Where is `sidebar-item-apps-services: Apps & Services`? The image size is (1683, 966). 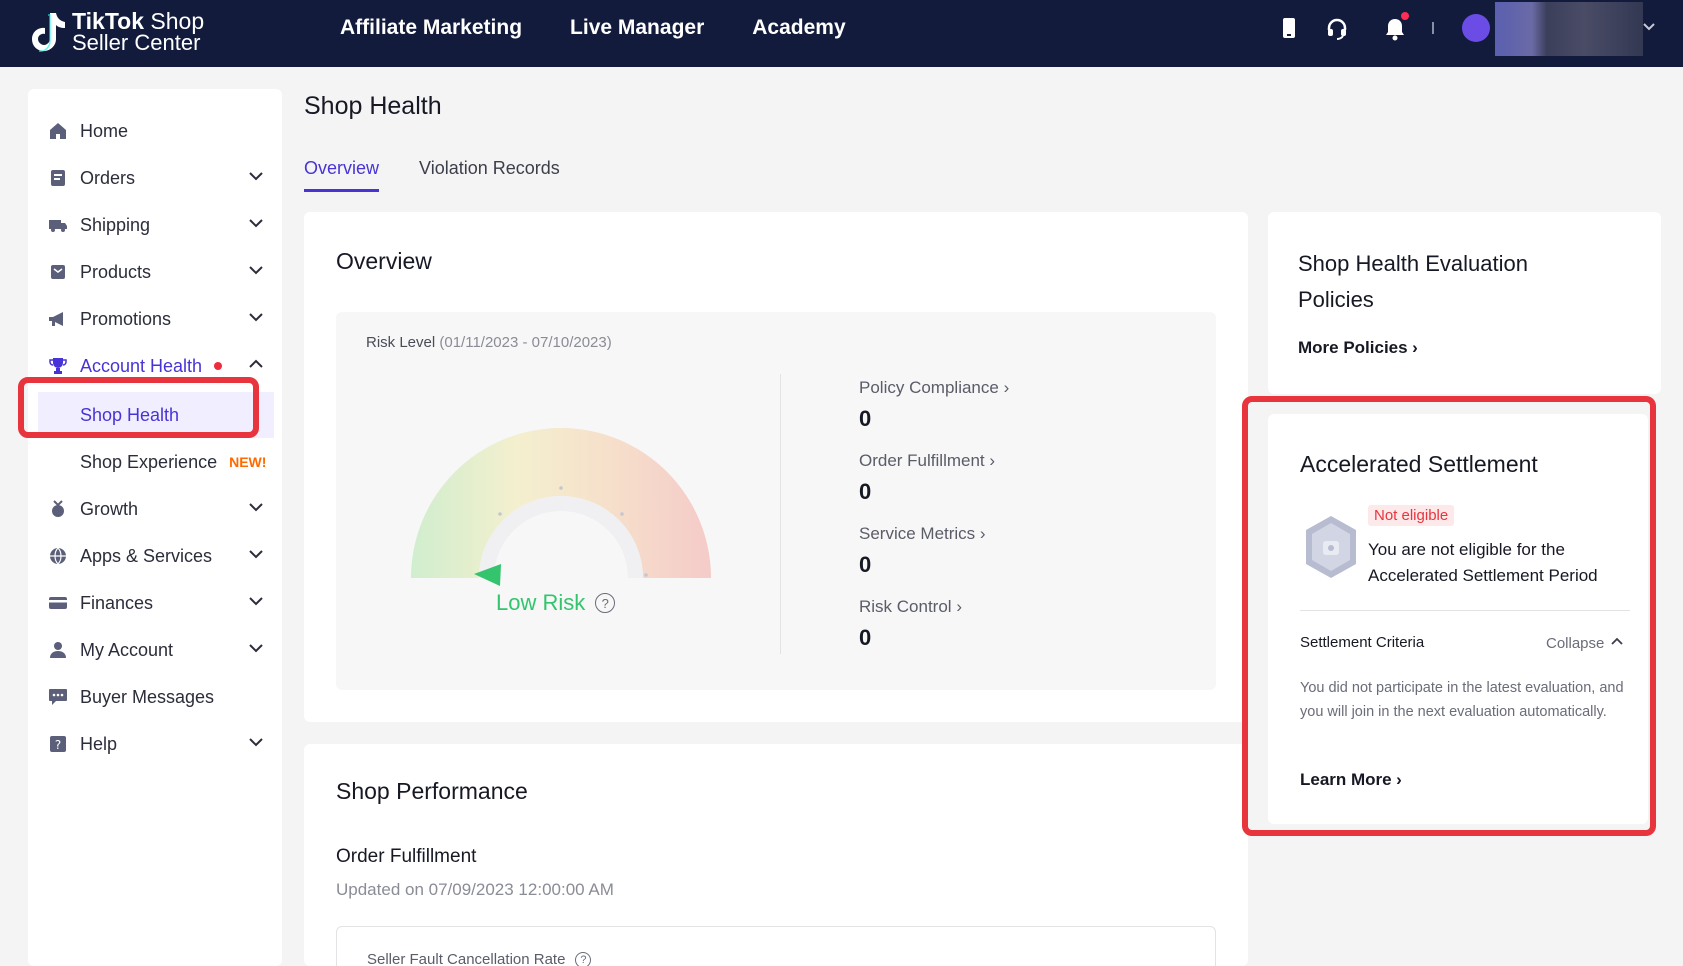
sidebar-item-apps-services: Apps & Services is located at coordinates (160, 556).